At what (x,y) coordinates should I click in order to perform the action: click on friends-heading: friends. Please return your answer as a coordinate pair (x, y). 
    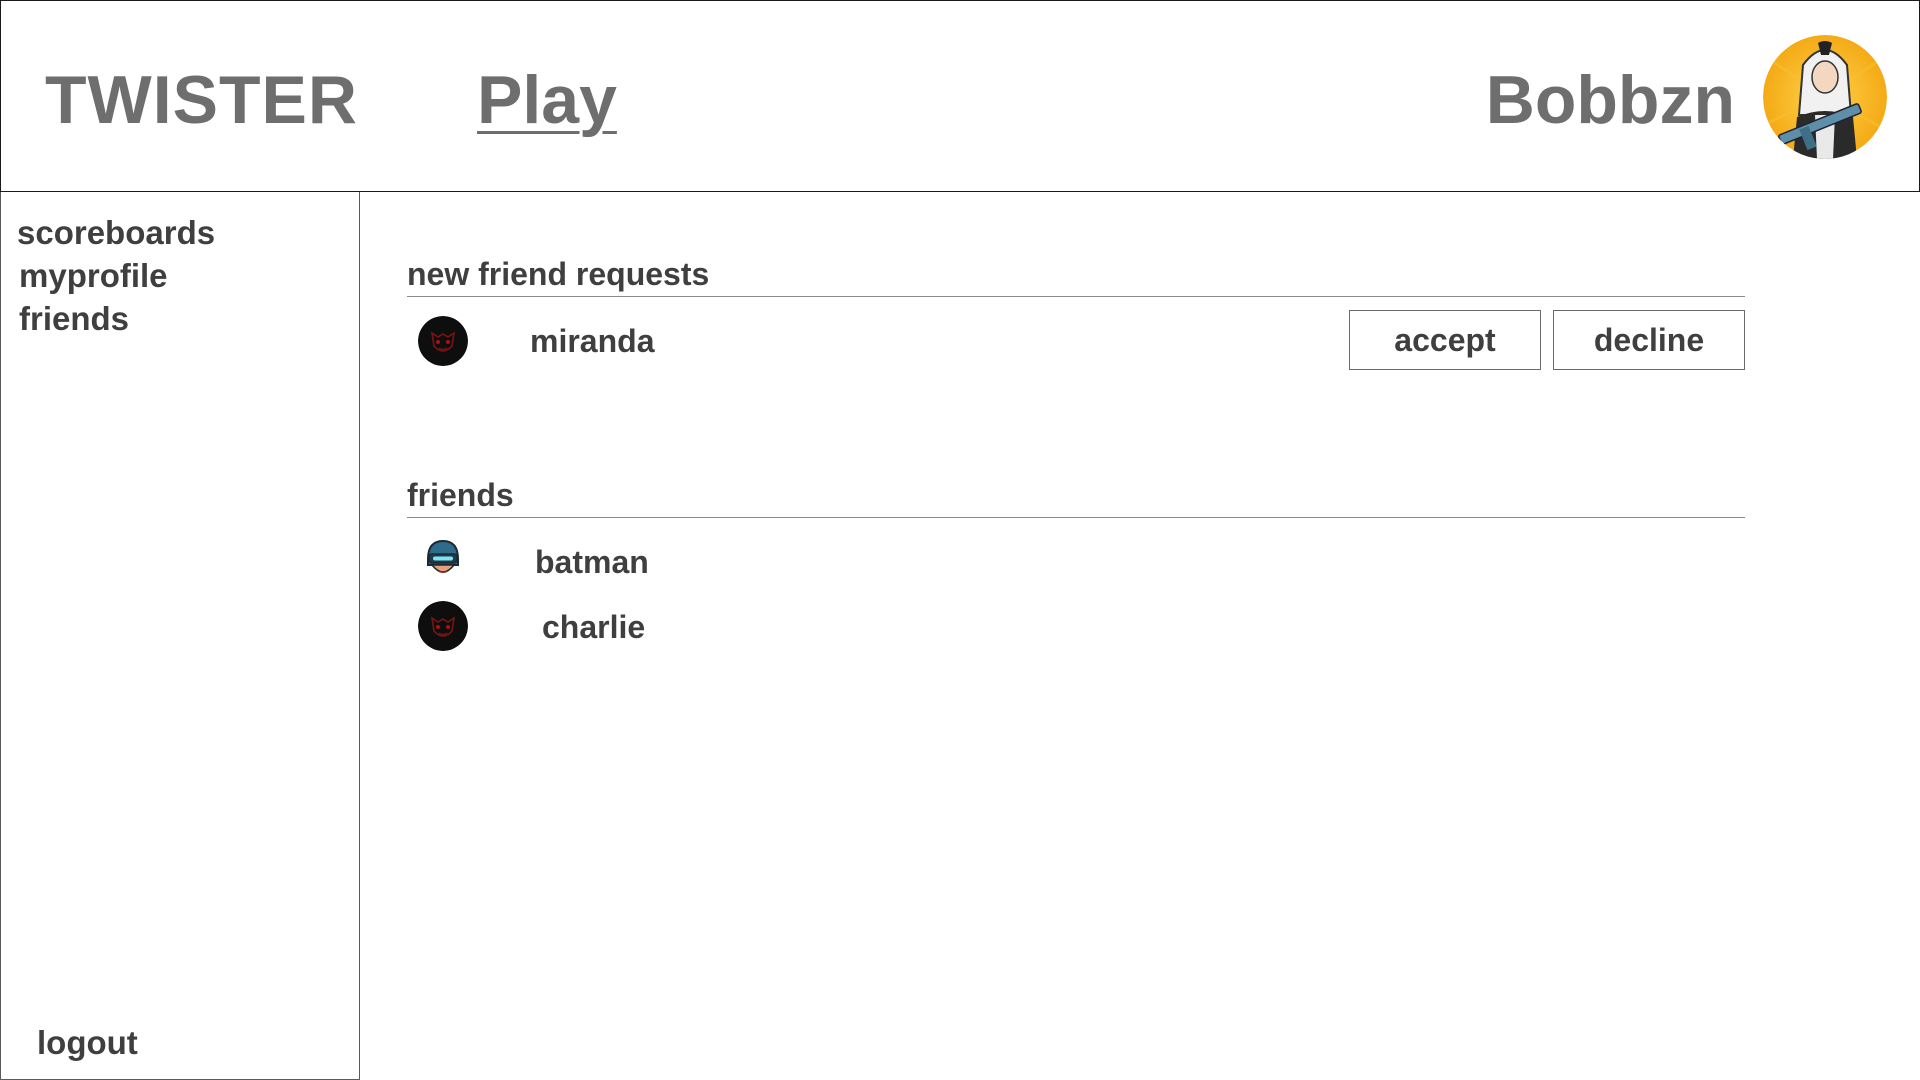
    Looking at the image, I should click on (460, 495).